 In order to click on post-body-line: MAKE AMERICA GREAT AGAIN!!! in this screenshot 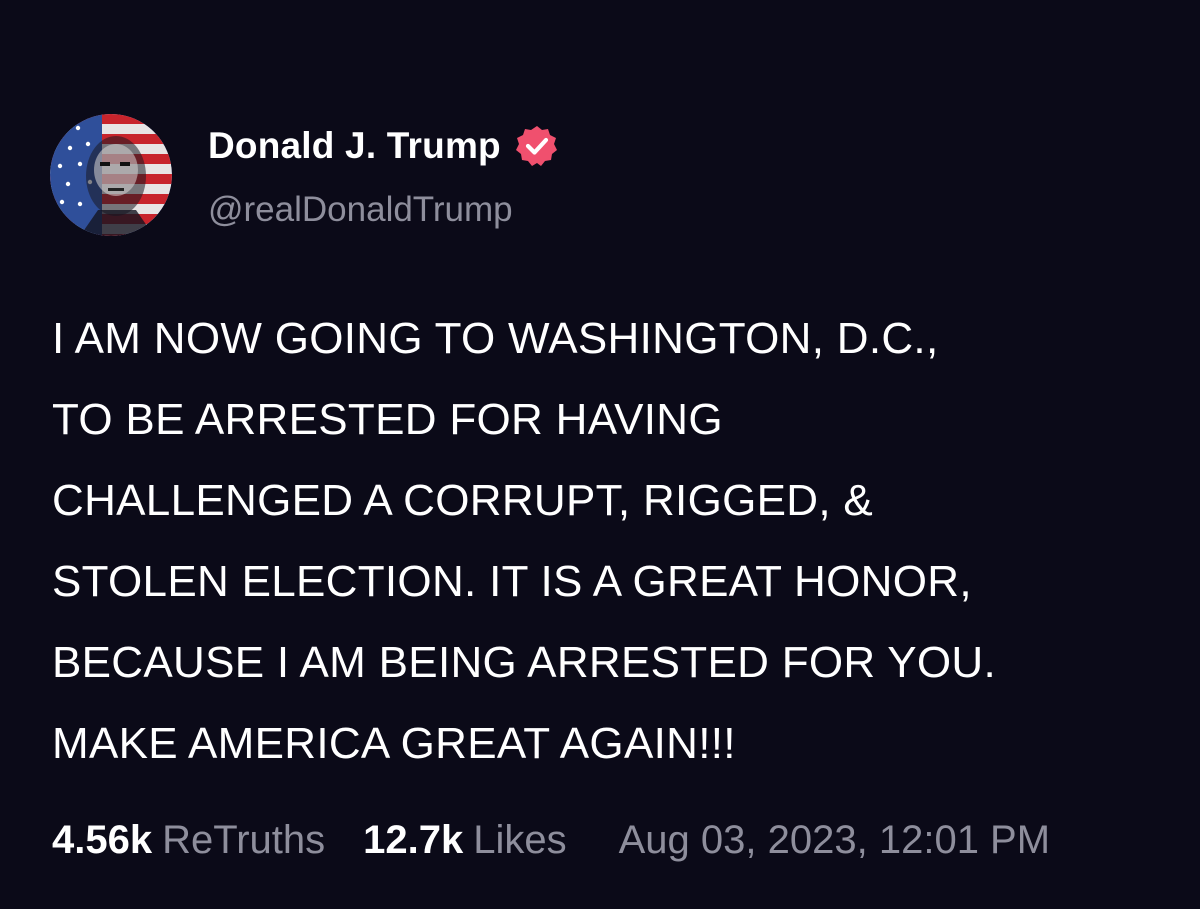, I will do `click(394, 743)`.